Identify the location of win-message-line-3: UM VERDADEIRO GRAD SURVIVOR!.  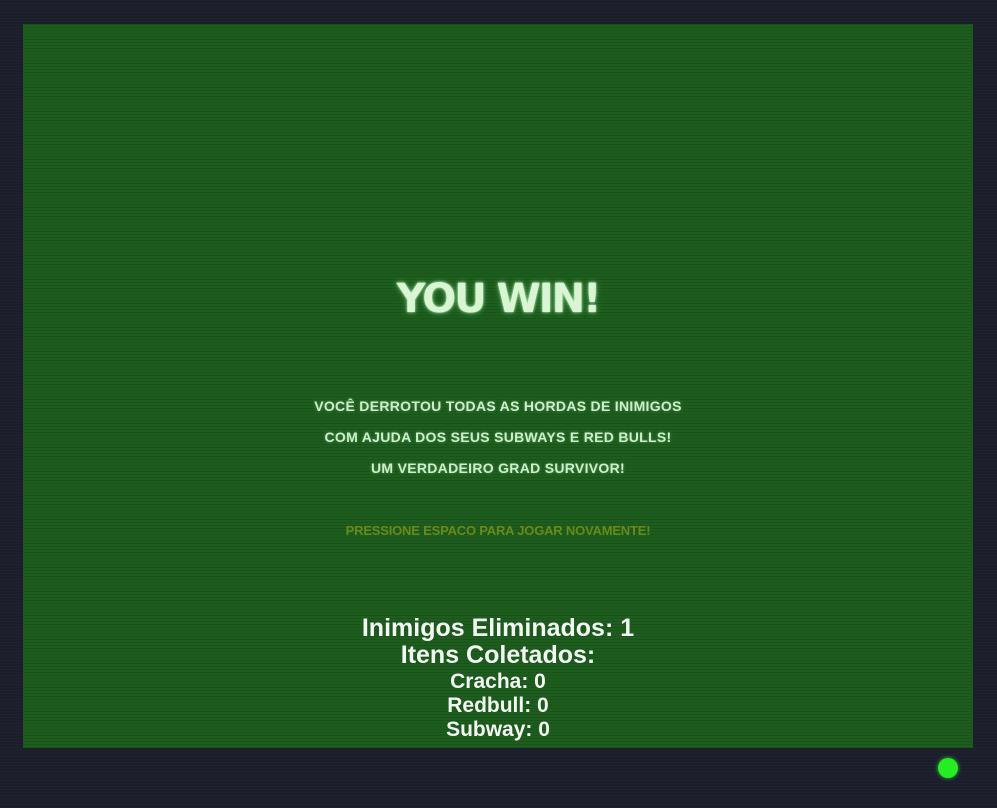
(498, 468).